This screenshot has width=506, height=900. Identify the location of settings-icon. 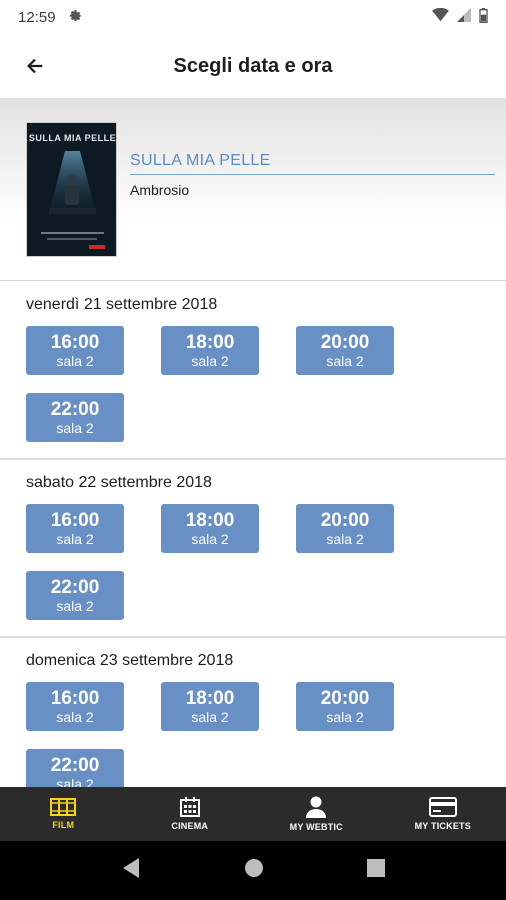
(75, 17).